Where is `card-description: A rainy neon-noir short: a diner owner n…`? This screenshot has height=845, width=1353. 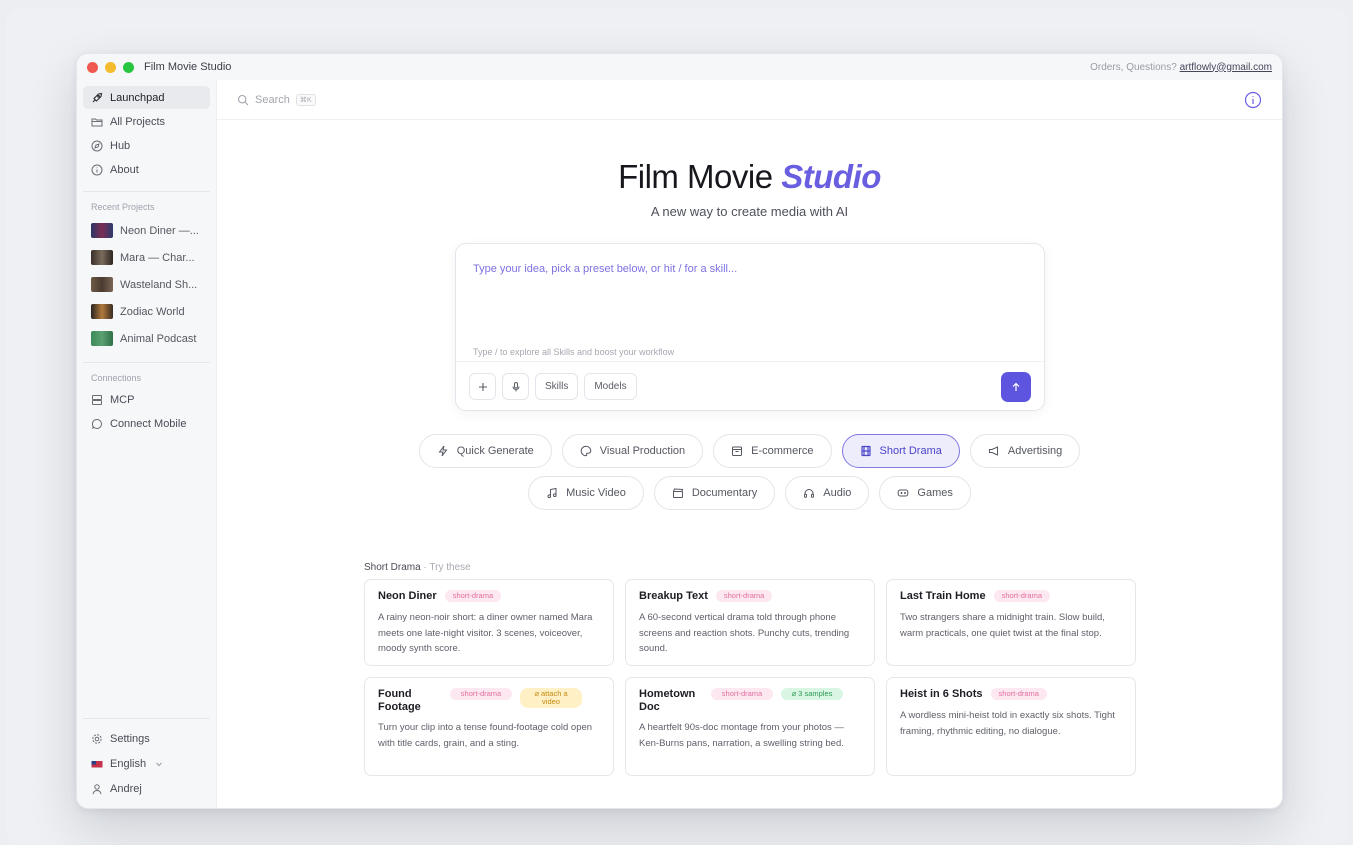 card-description: A rainy neon-noir short: a diner owner n… is located at coordinates (485, 633).